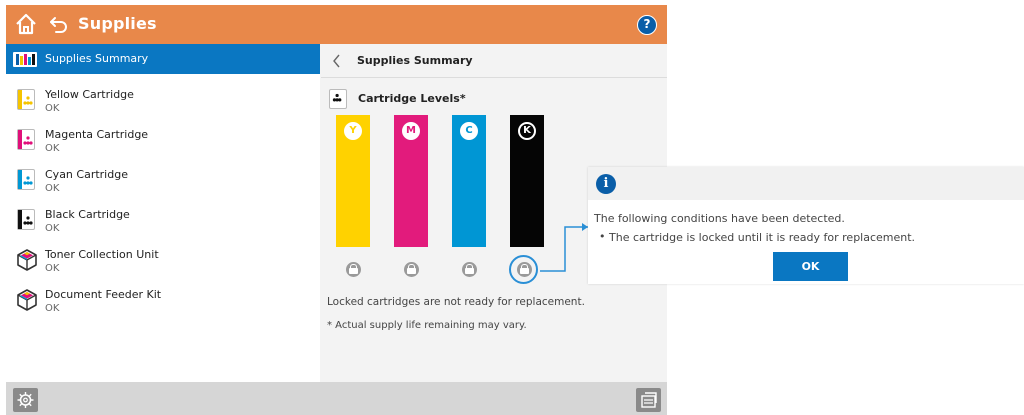 The height and width of the screenshot is (415, 1024). Describe the element at coordinates (86, 174) in the screenshot. I see `list-item-name: Cyan Cartridge` at that location.